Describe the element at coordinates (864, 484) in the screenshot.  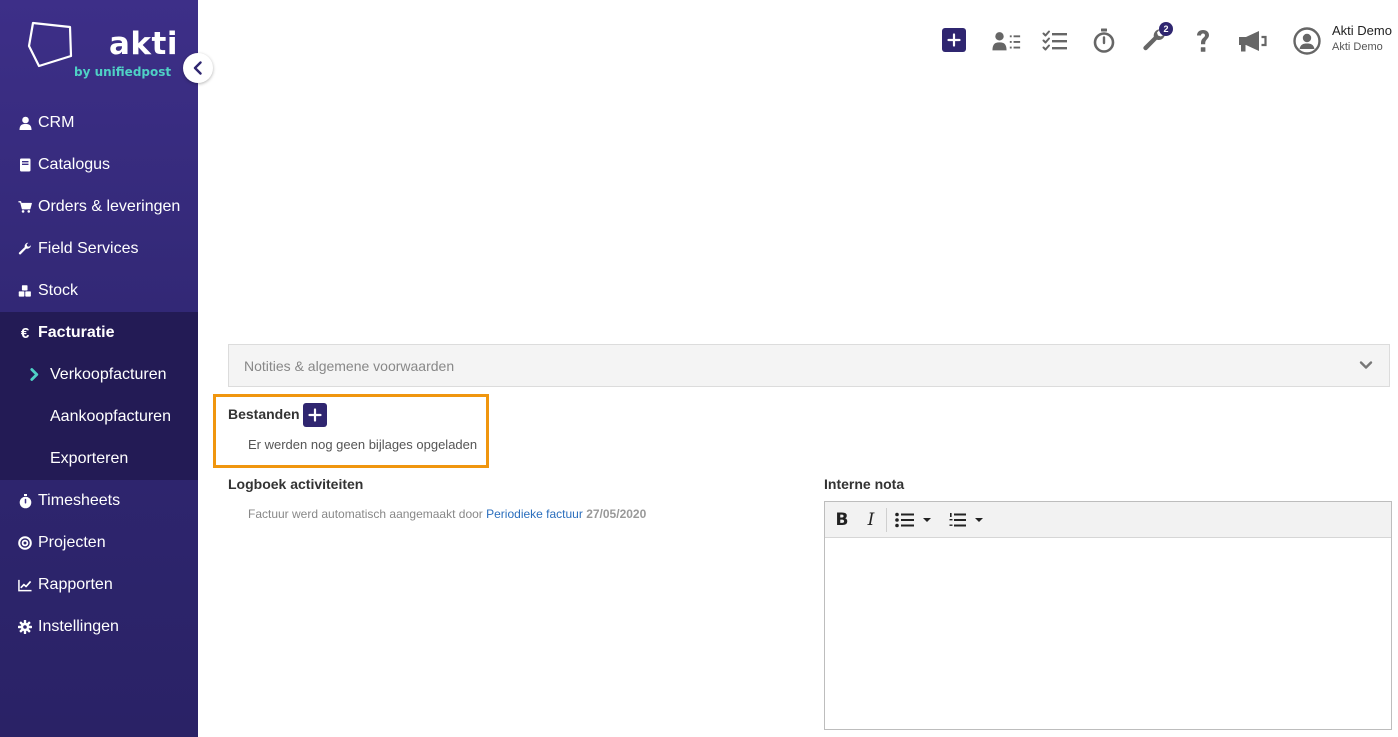
I see `internal-note-title: Interne nota` at that location.